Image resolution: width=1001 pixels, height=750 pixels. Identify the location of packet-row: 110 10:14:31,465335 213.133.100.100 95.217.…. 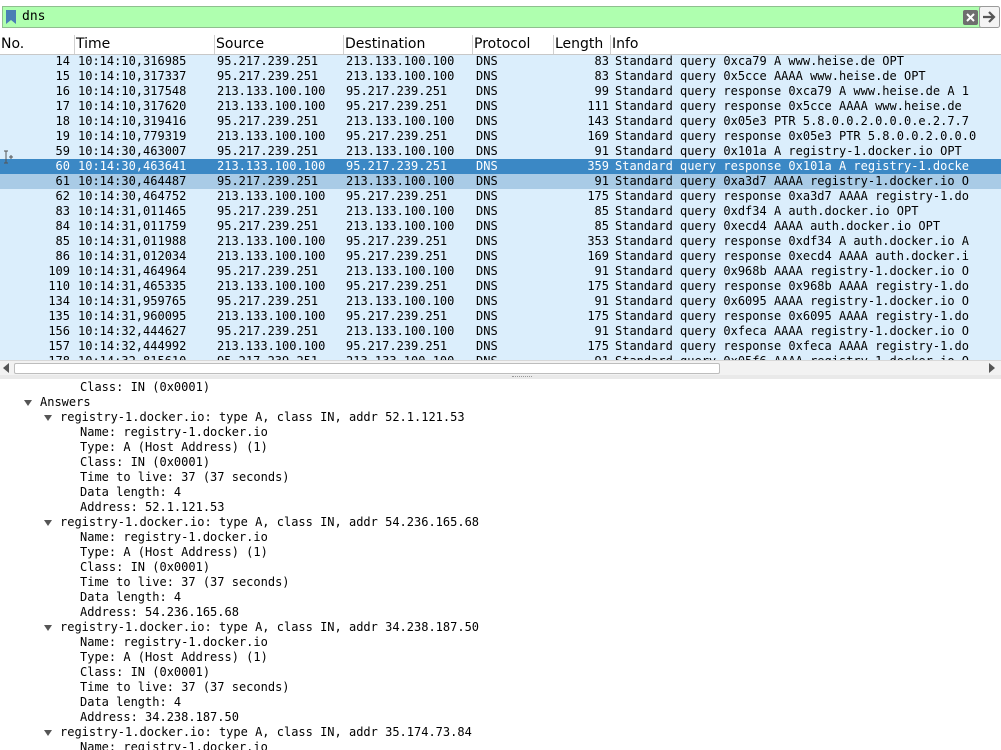
(500, 286).